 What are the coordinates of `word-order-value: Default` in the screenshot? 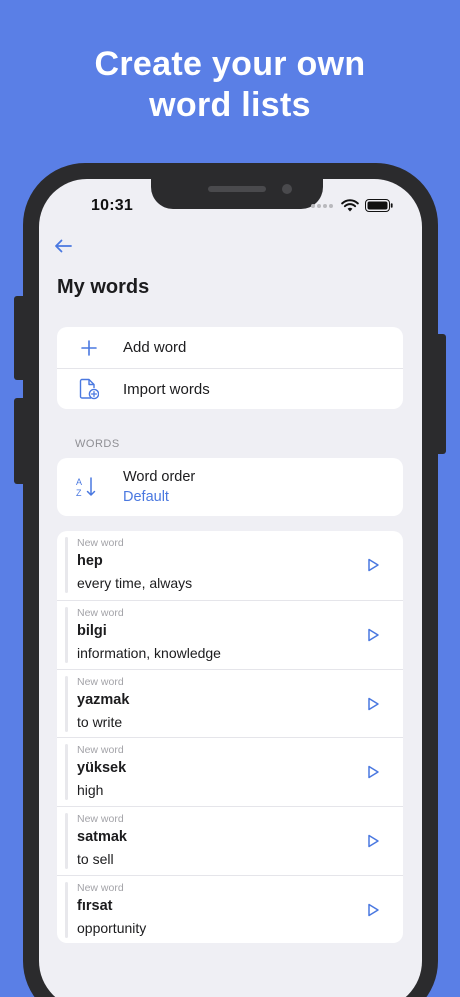 It's located at (146, 497).